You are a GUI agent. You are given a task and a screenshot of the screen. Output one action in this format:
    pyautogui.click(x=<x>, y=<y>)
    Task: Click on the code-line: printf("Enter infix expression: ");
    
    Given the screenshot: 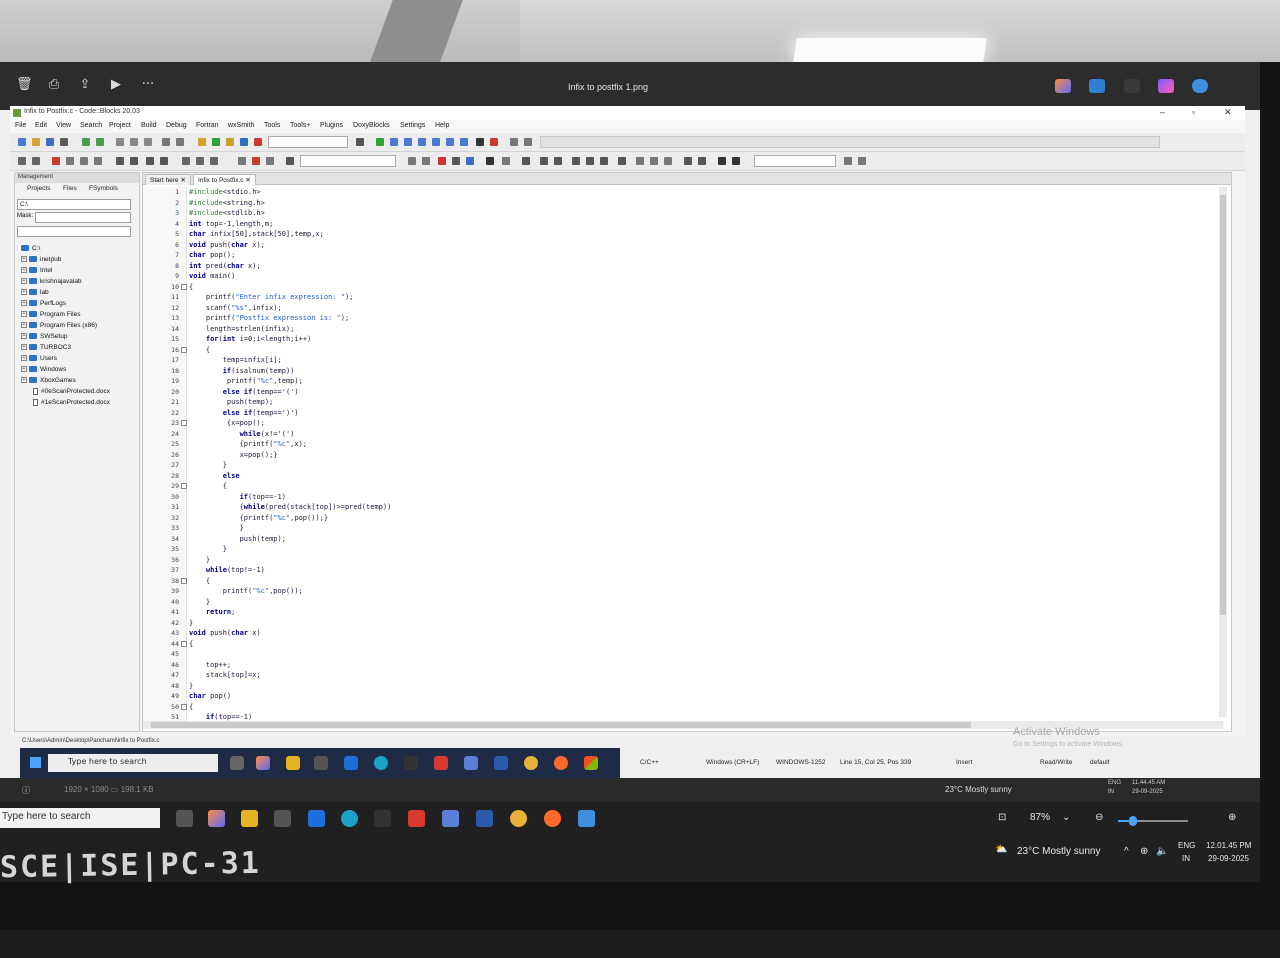 What is the action you would take?
    pyautogui.click(x=689, y=297)
    